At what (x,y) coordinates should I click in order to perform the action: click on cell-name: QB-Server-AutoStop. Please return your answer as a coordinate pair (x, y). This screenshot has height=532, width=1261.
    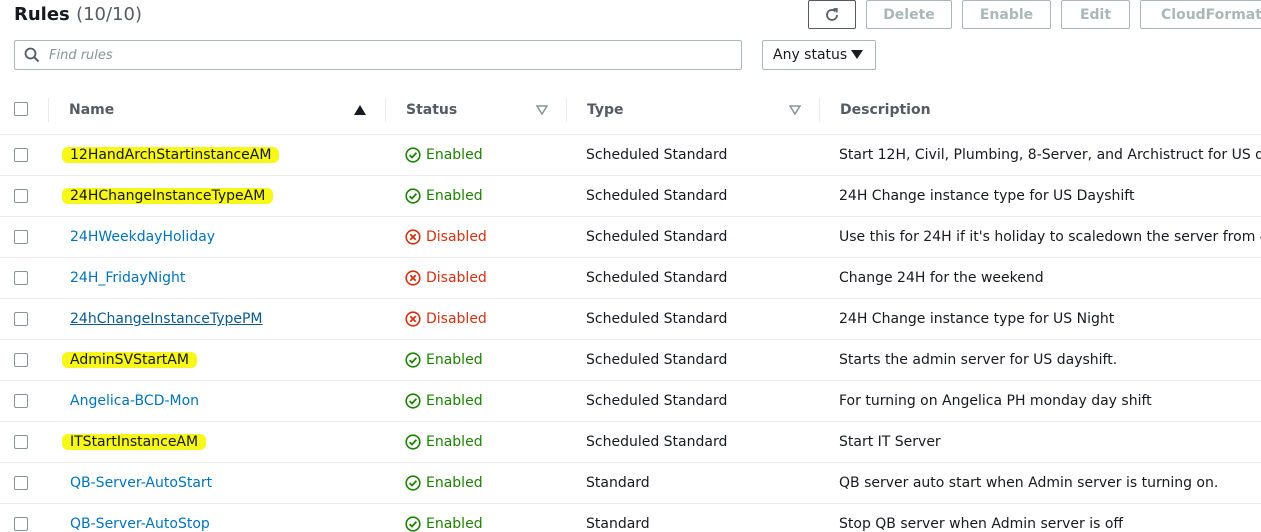
    Looking at the image, I should click on (140, 518).